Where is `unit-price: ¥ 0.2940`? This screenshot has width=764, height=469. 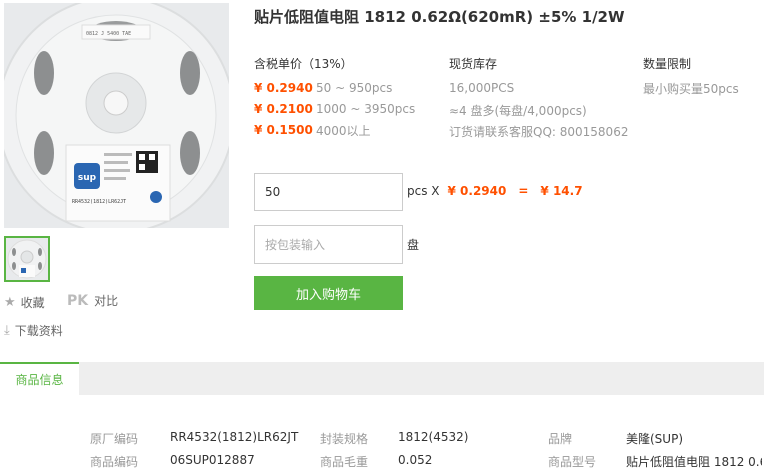 unit-price: ¥ 0.2940 is located at coordinates (477, 191).